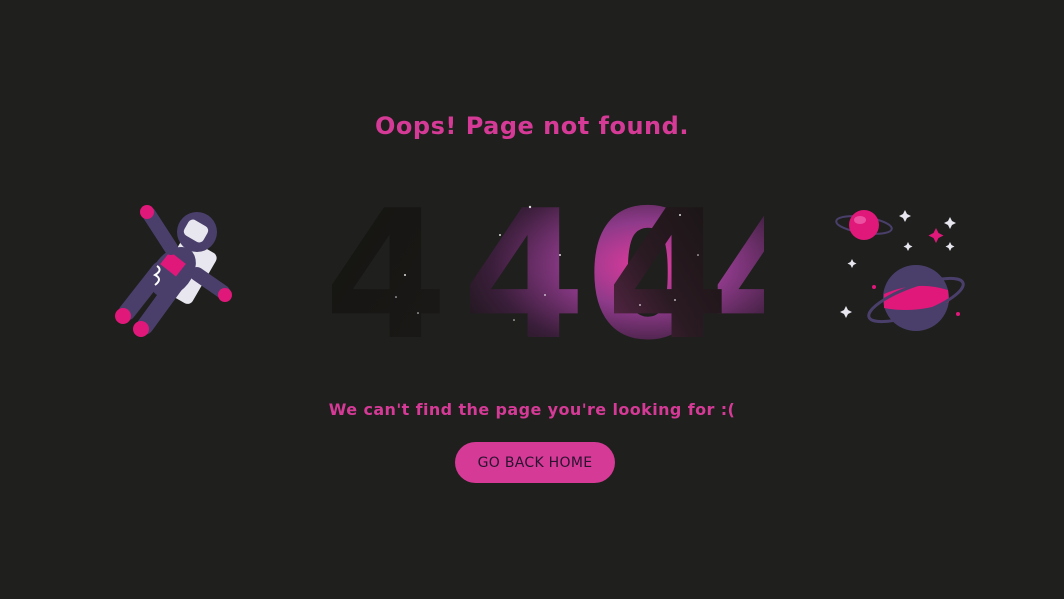  What do you see at coordinates (172, 270) in the screenshot?
I see `astronaut-icon` at bounding box center [172, 270].